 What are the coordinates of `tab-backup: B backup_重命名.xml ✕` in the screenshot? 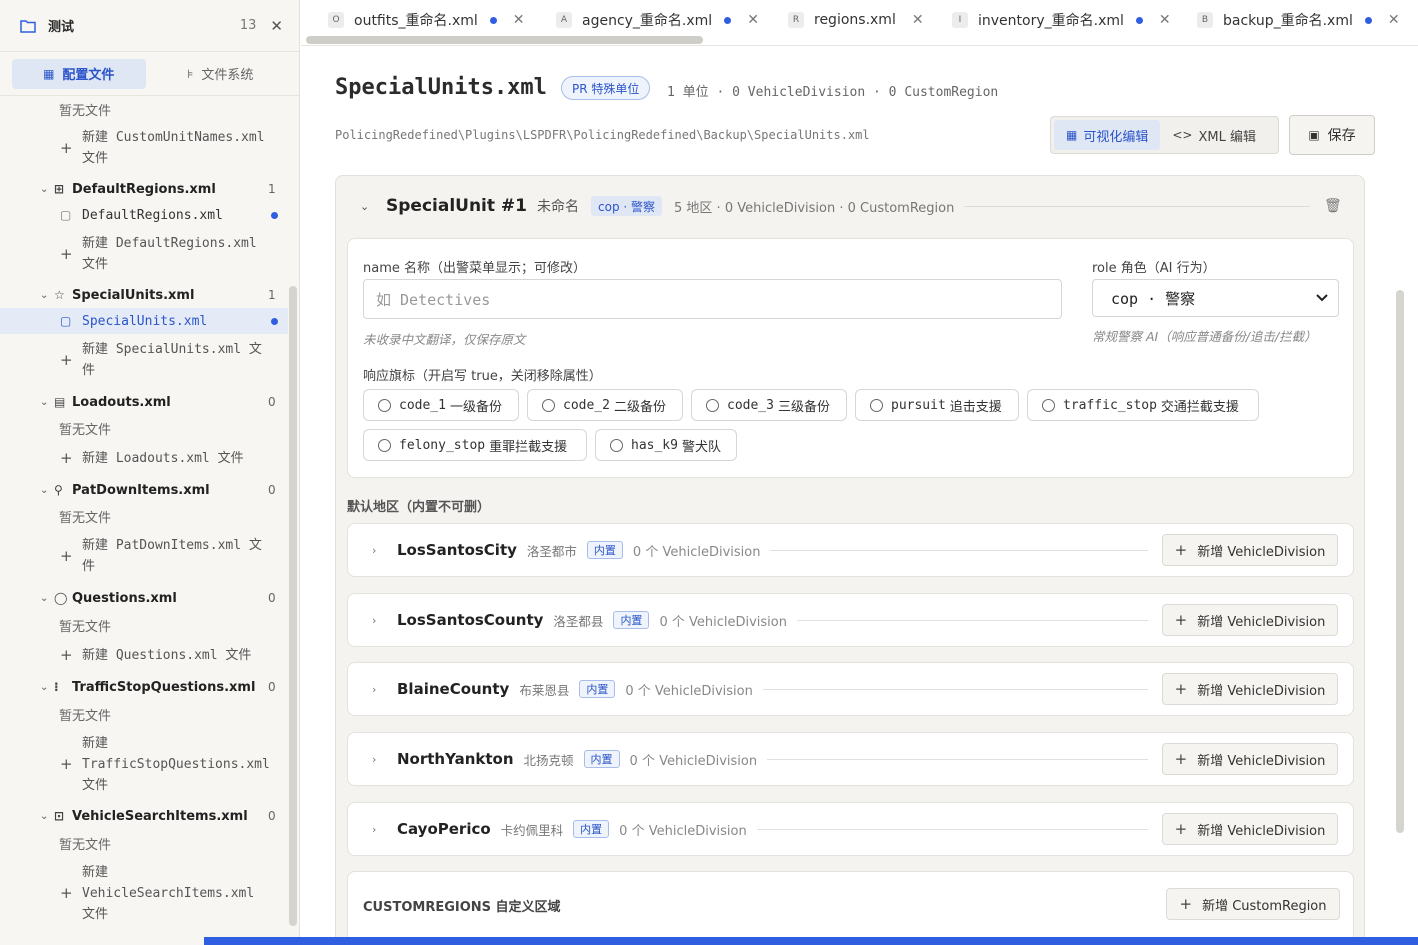 It's located at (1298, 20).